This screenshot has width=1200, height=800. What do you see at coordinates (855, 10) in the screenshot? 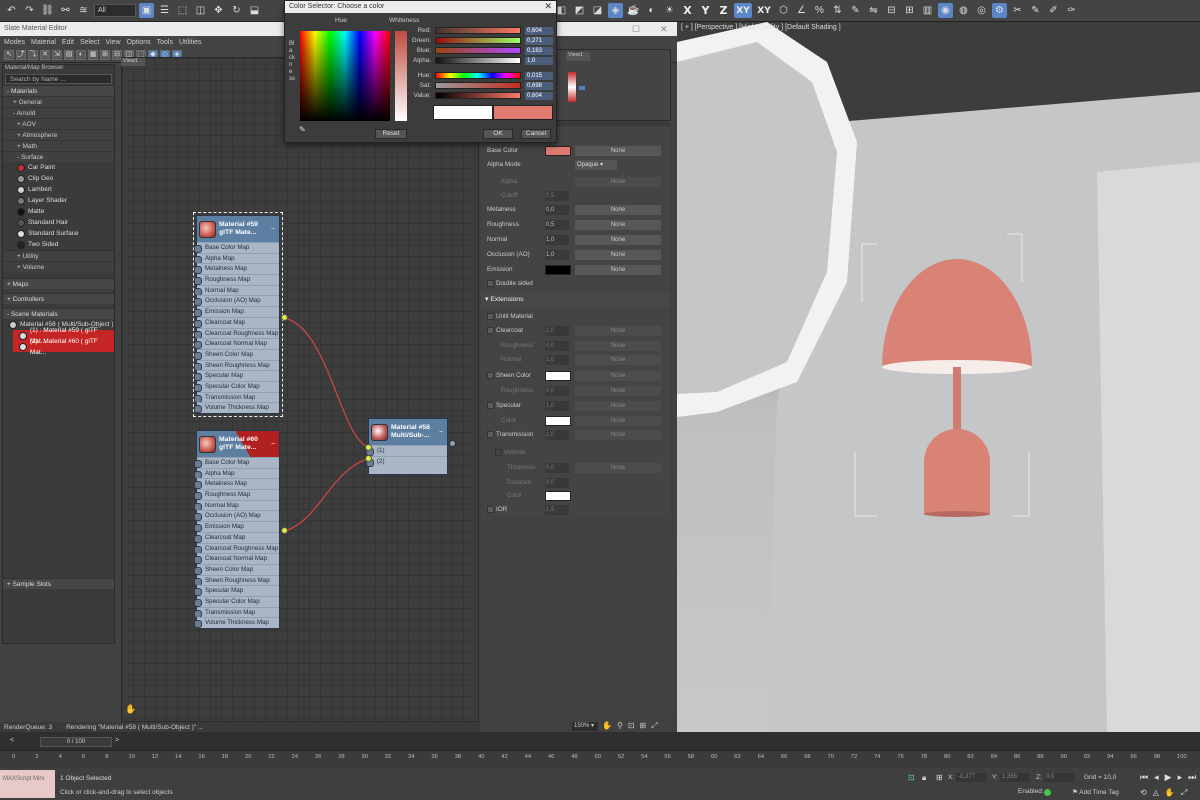
I see `named-selection-icon: ✎` at bounding box center [855, 10].